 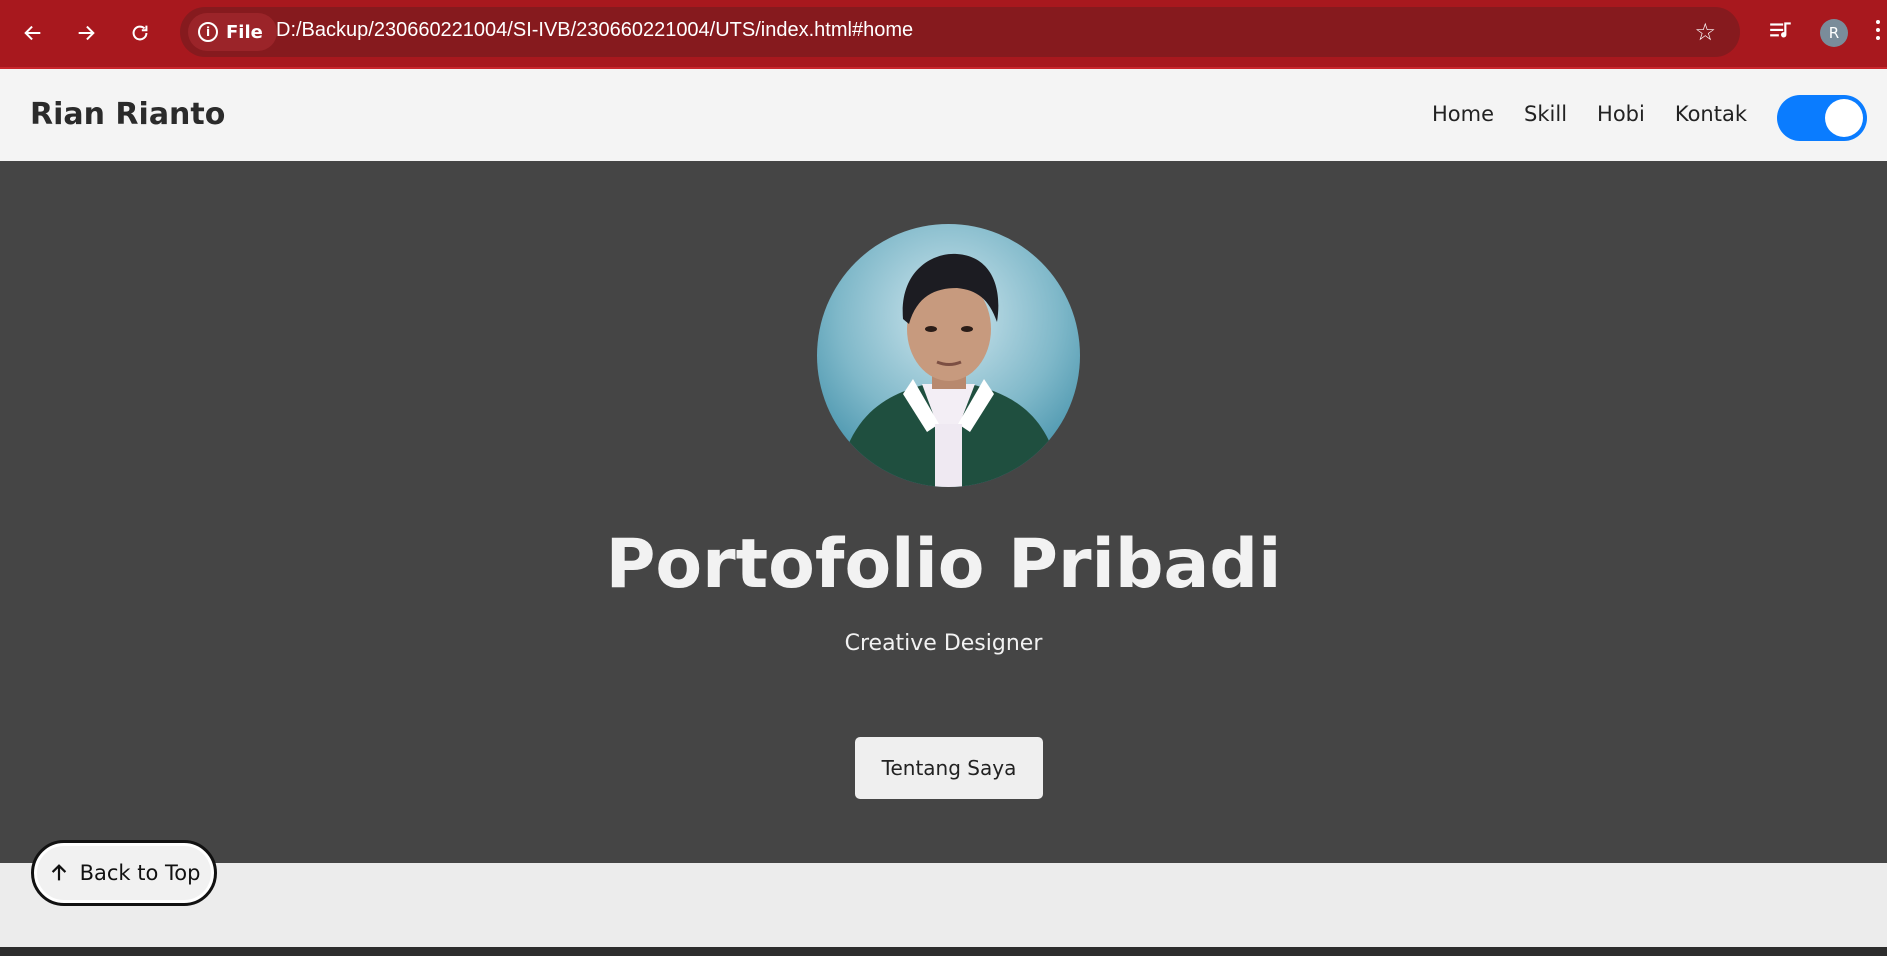 What do you see at coordinates (1621, 114) in the screenshot?
I see `nav-hobi: Hobi` at bounding box center [1621, 114].